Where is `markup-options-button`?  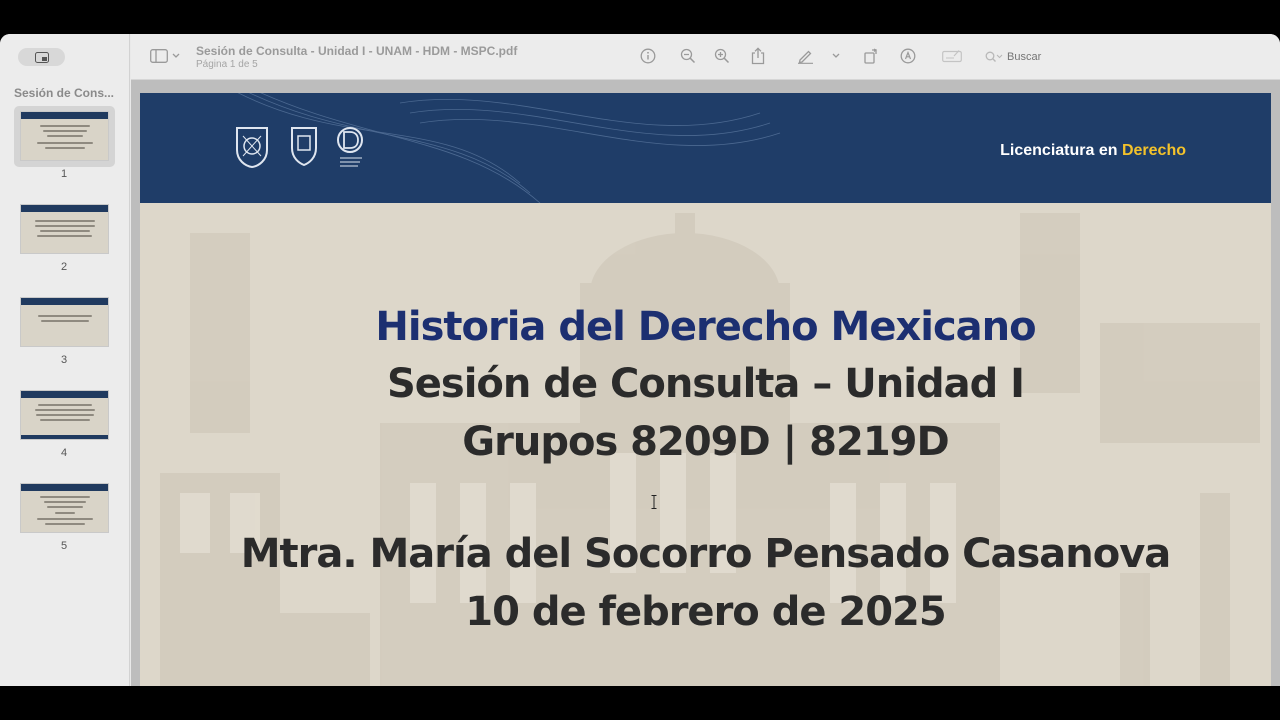 markup-options-button is located at coordinates (836, 56).